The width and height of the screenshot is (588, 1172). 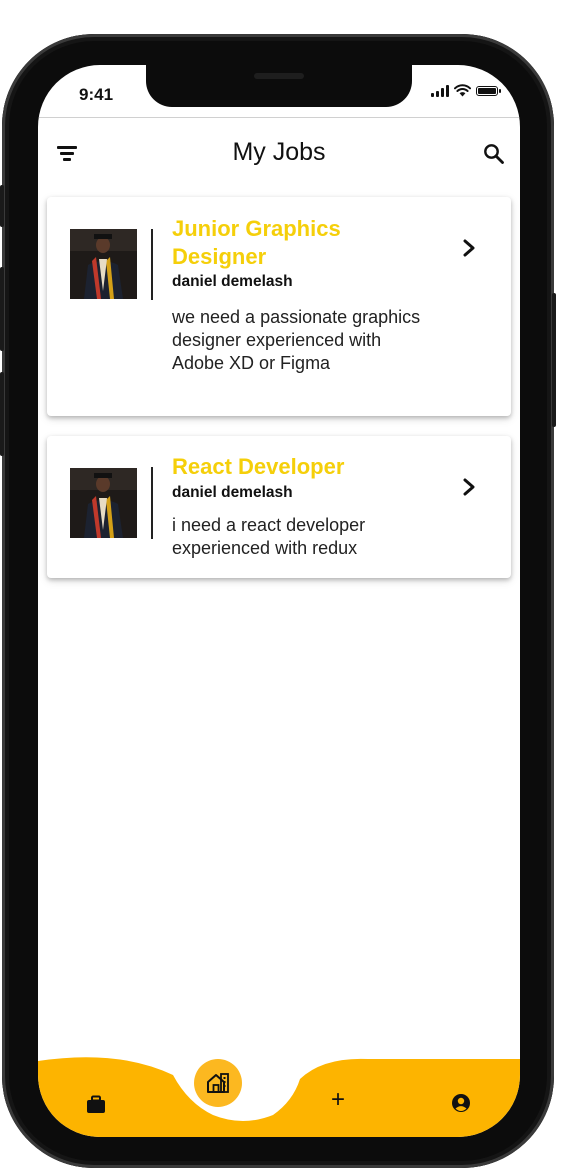 I want to click on page-title: My Jobs, so click(x=279, y=152).